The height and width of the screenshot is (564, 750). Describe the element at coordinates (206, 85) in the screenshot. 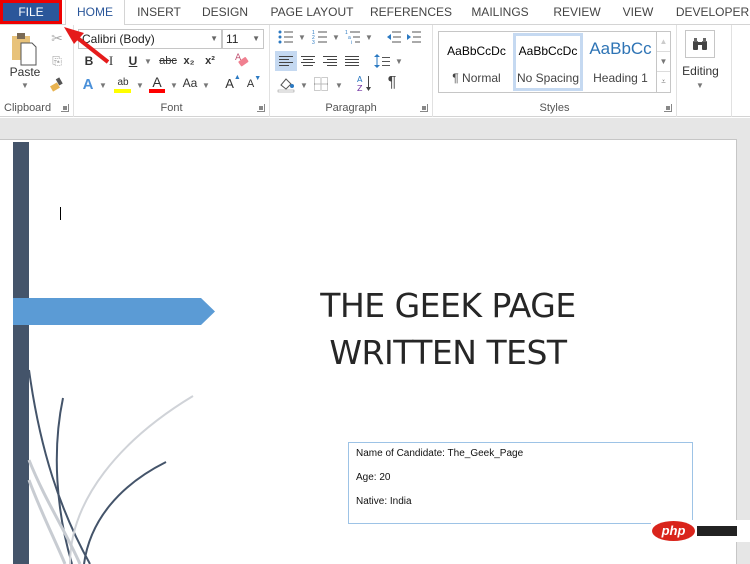

I see `change-case-dropdown-icon: ▼` at that location.